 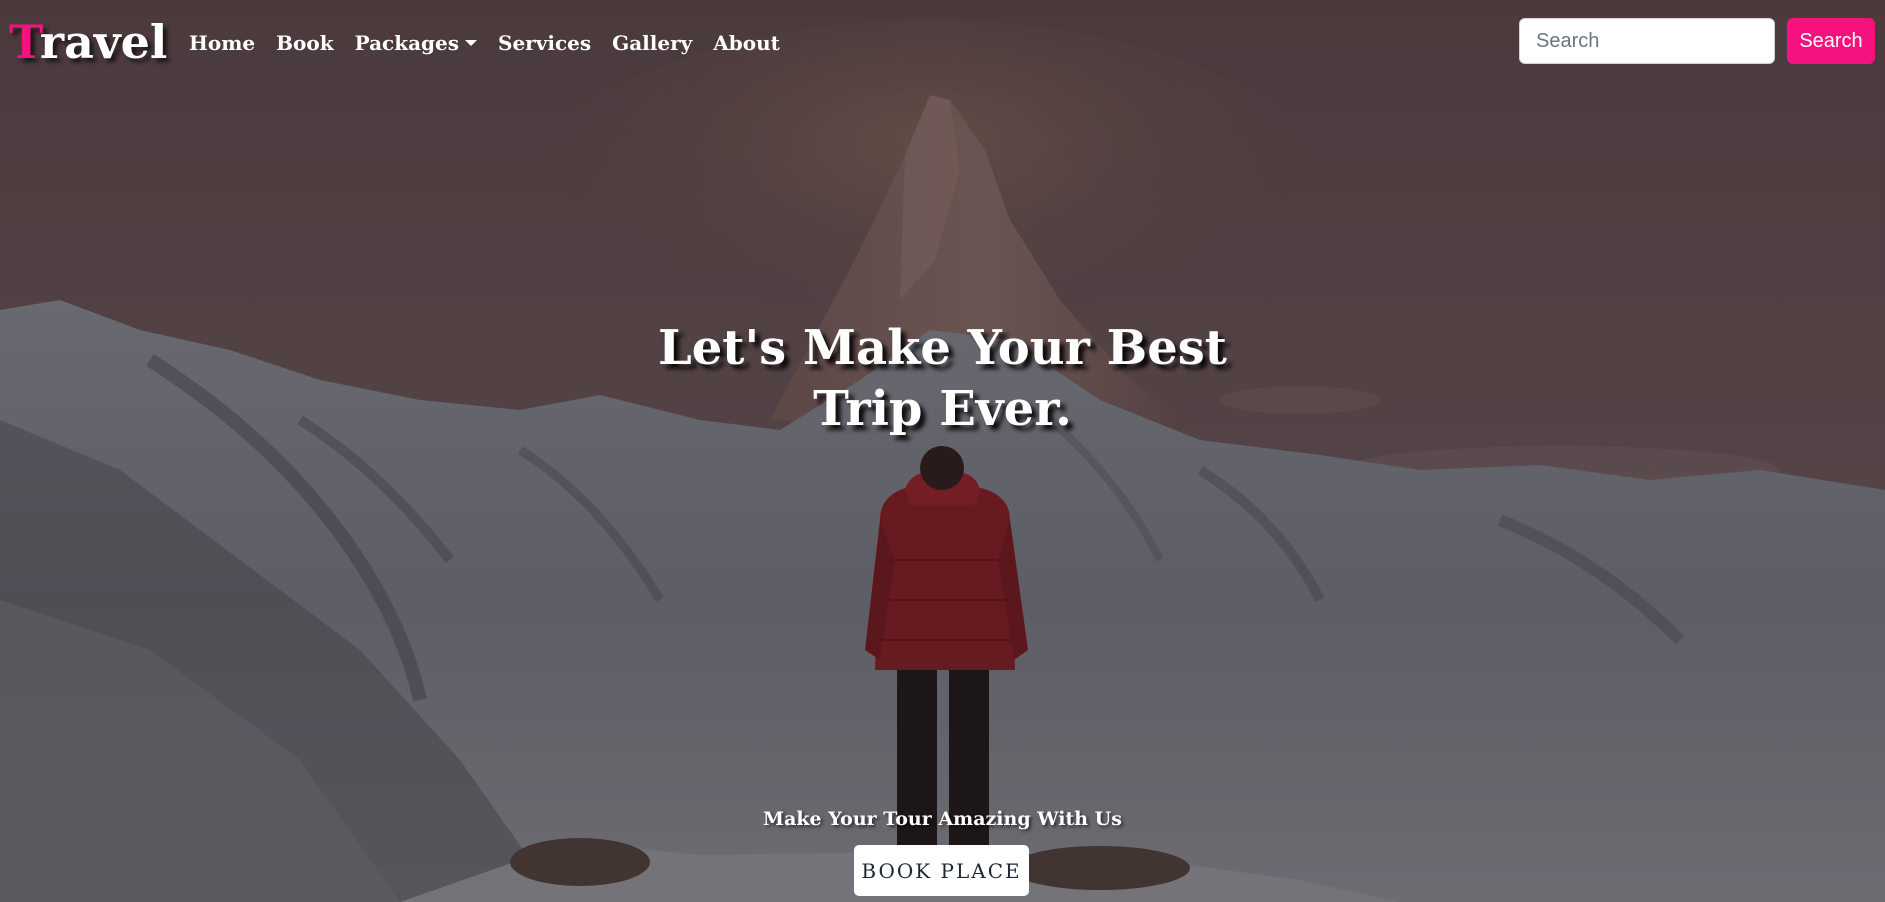 I want to click on hero-headline-line-1: Let's Make Your Best, so click(x=942, y=348).